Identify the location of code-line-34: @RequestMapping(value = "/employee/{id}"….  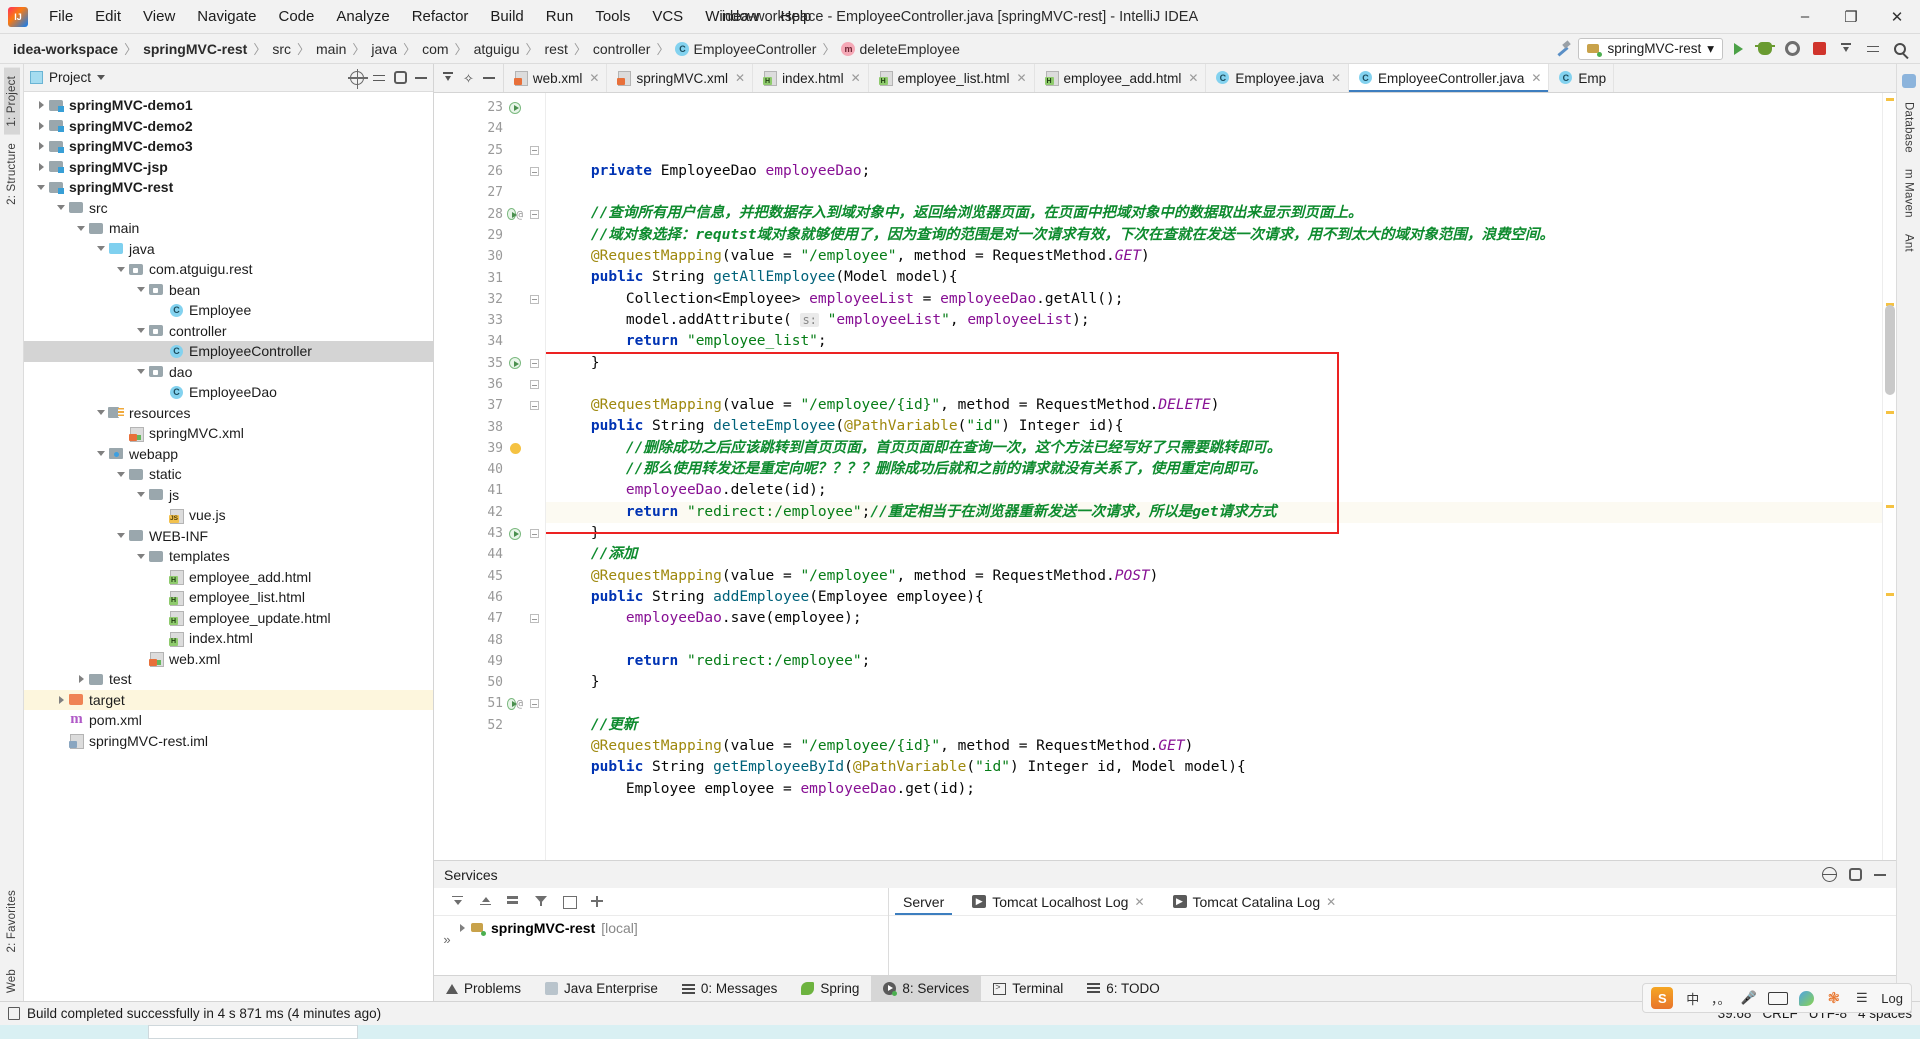
(1214, 405).